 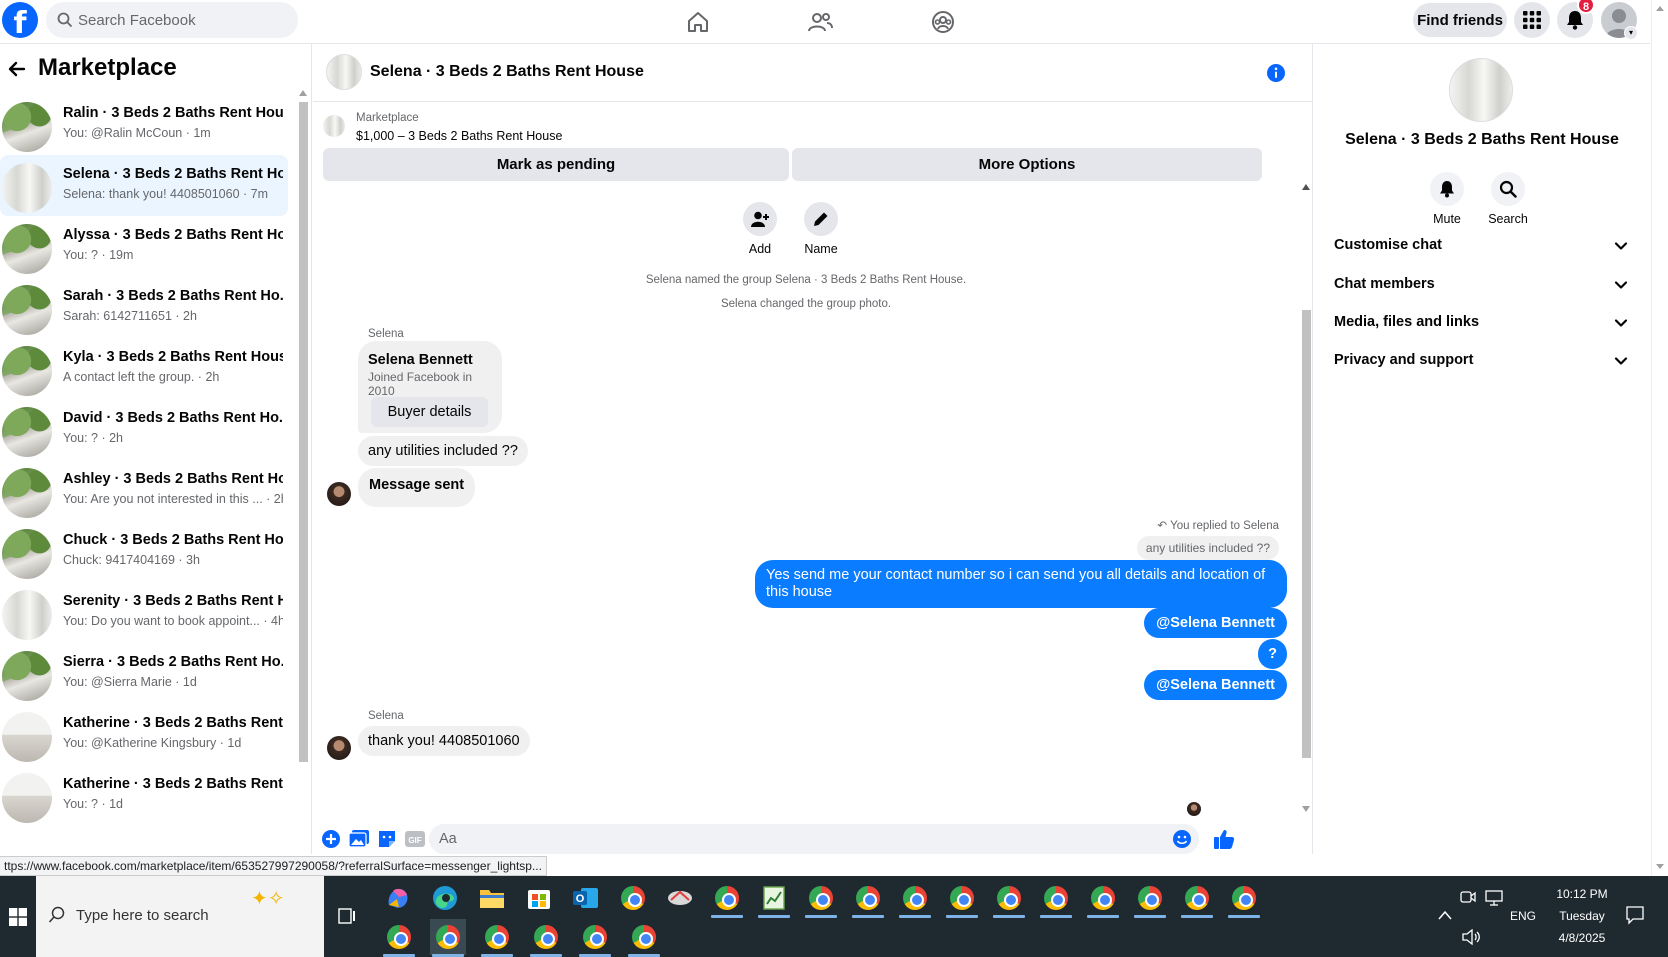 I want to click on info-icon, so click(x=1276, y=73).